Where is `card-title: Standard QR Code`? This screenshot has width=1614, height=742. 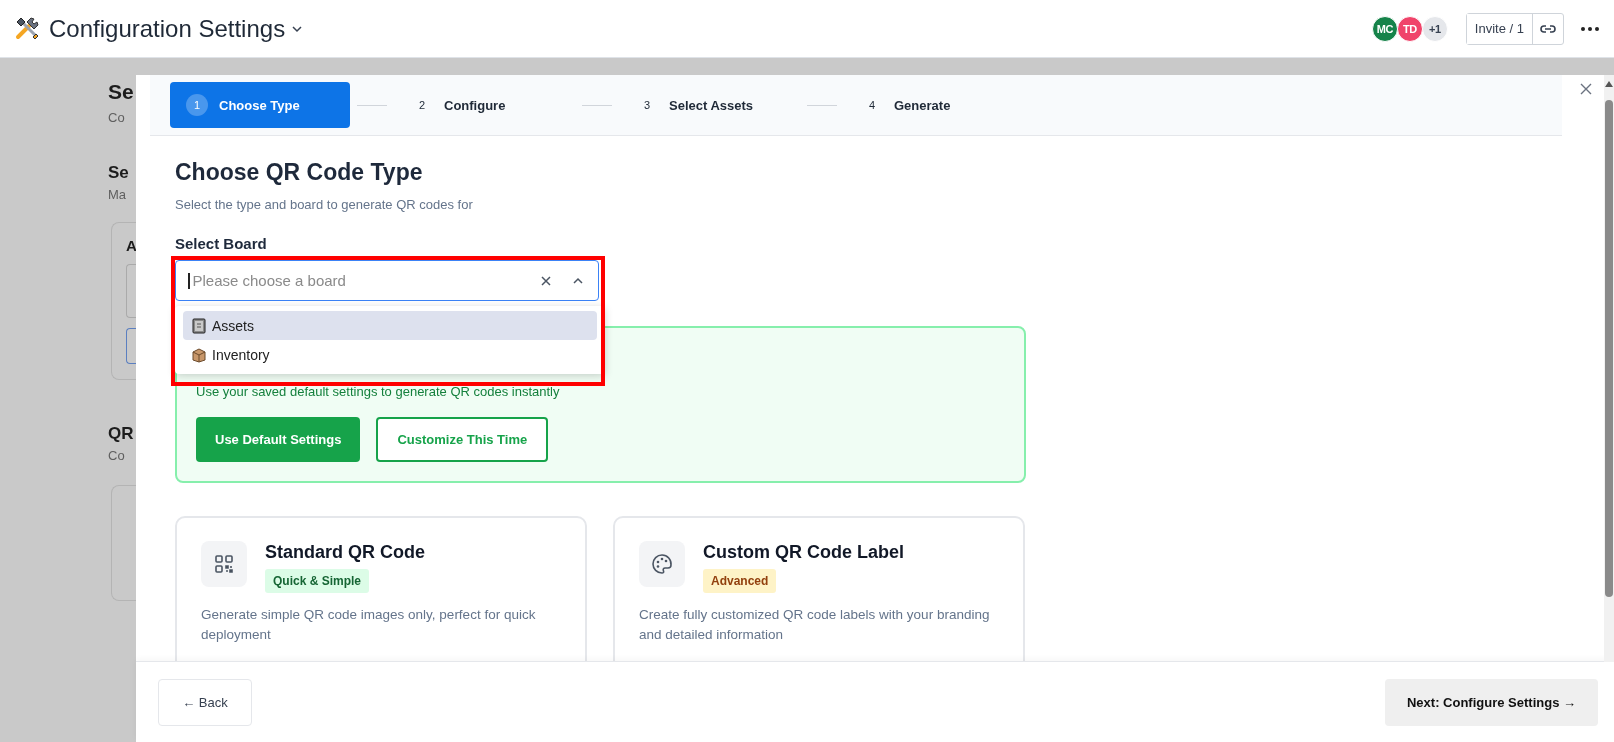 card-title: Standard QR Code is located at coordinates (345, 552).